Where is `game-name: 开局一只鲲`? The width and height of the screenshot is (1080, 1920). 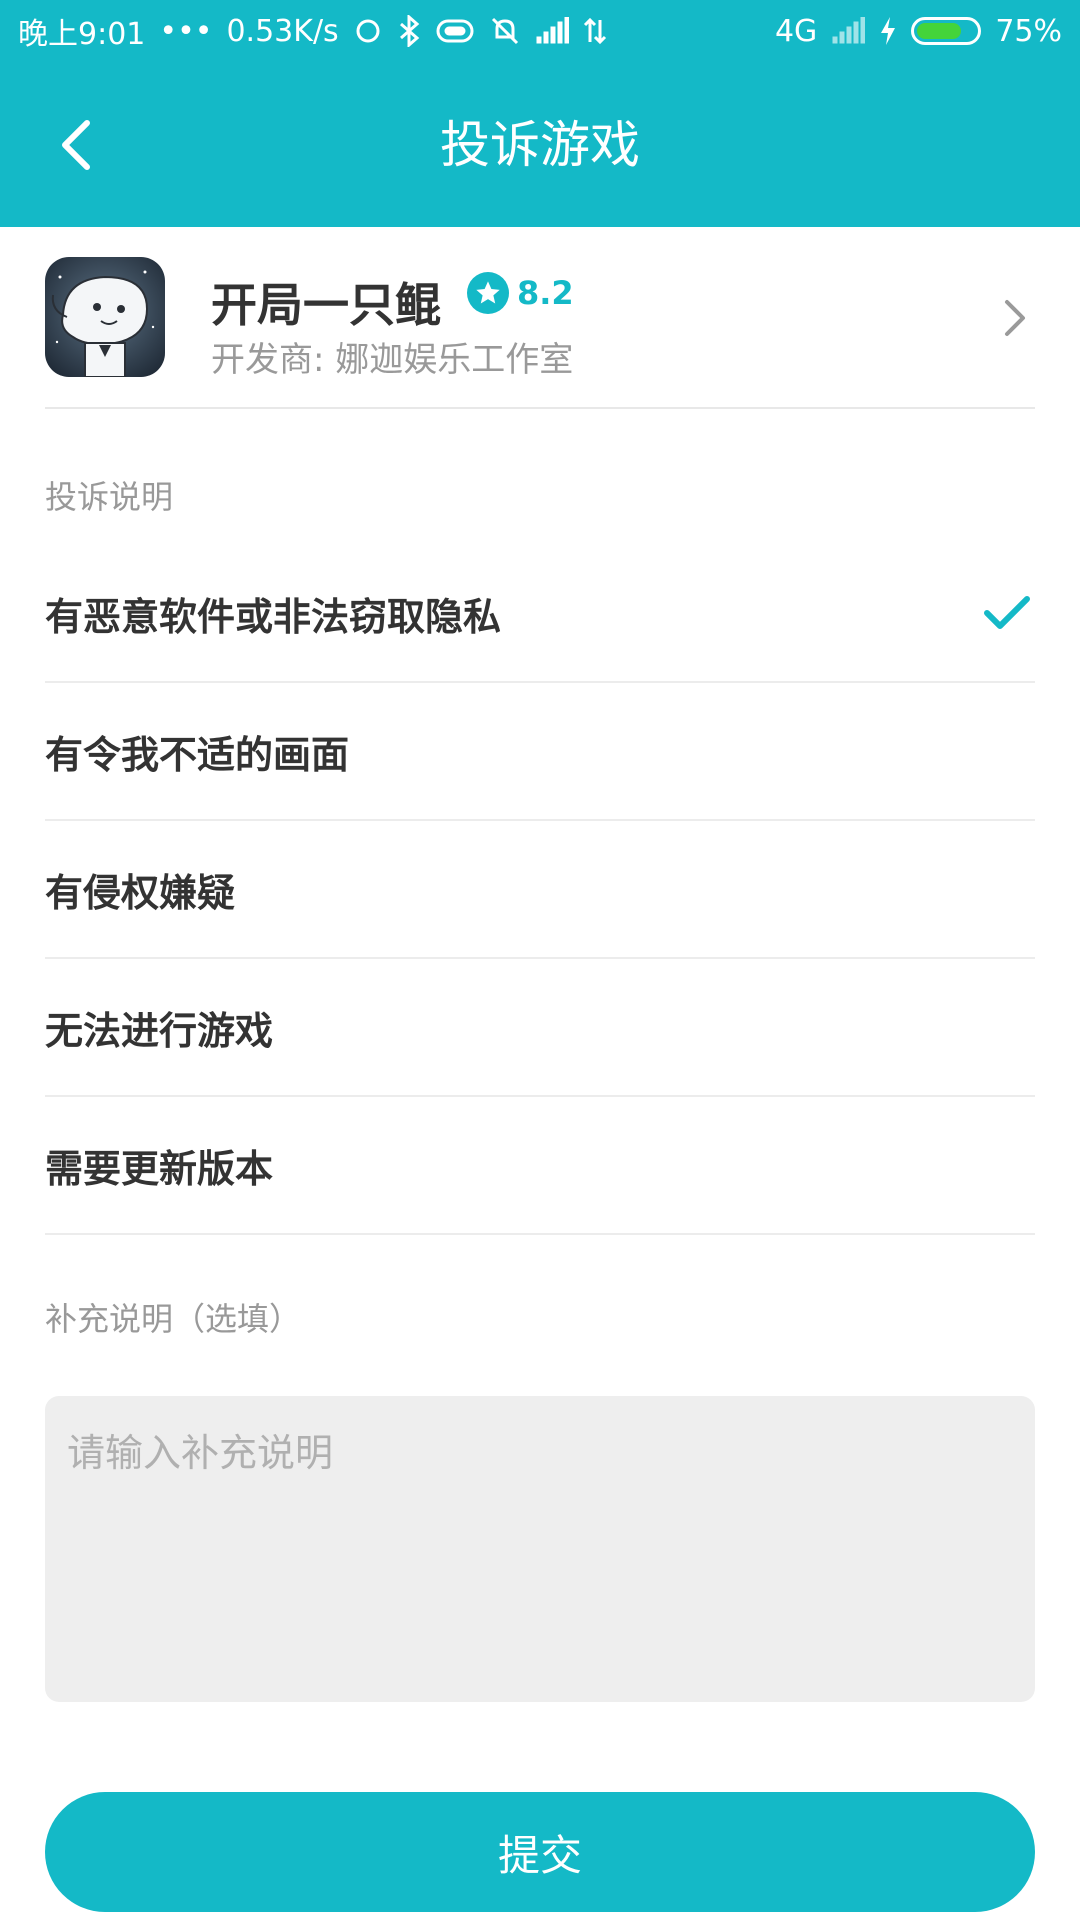 game-name: 开局一只鲲 is located at coordinates (326, 305).